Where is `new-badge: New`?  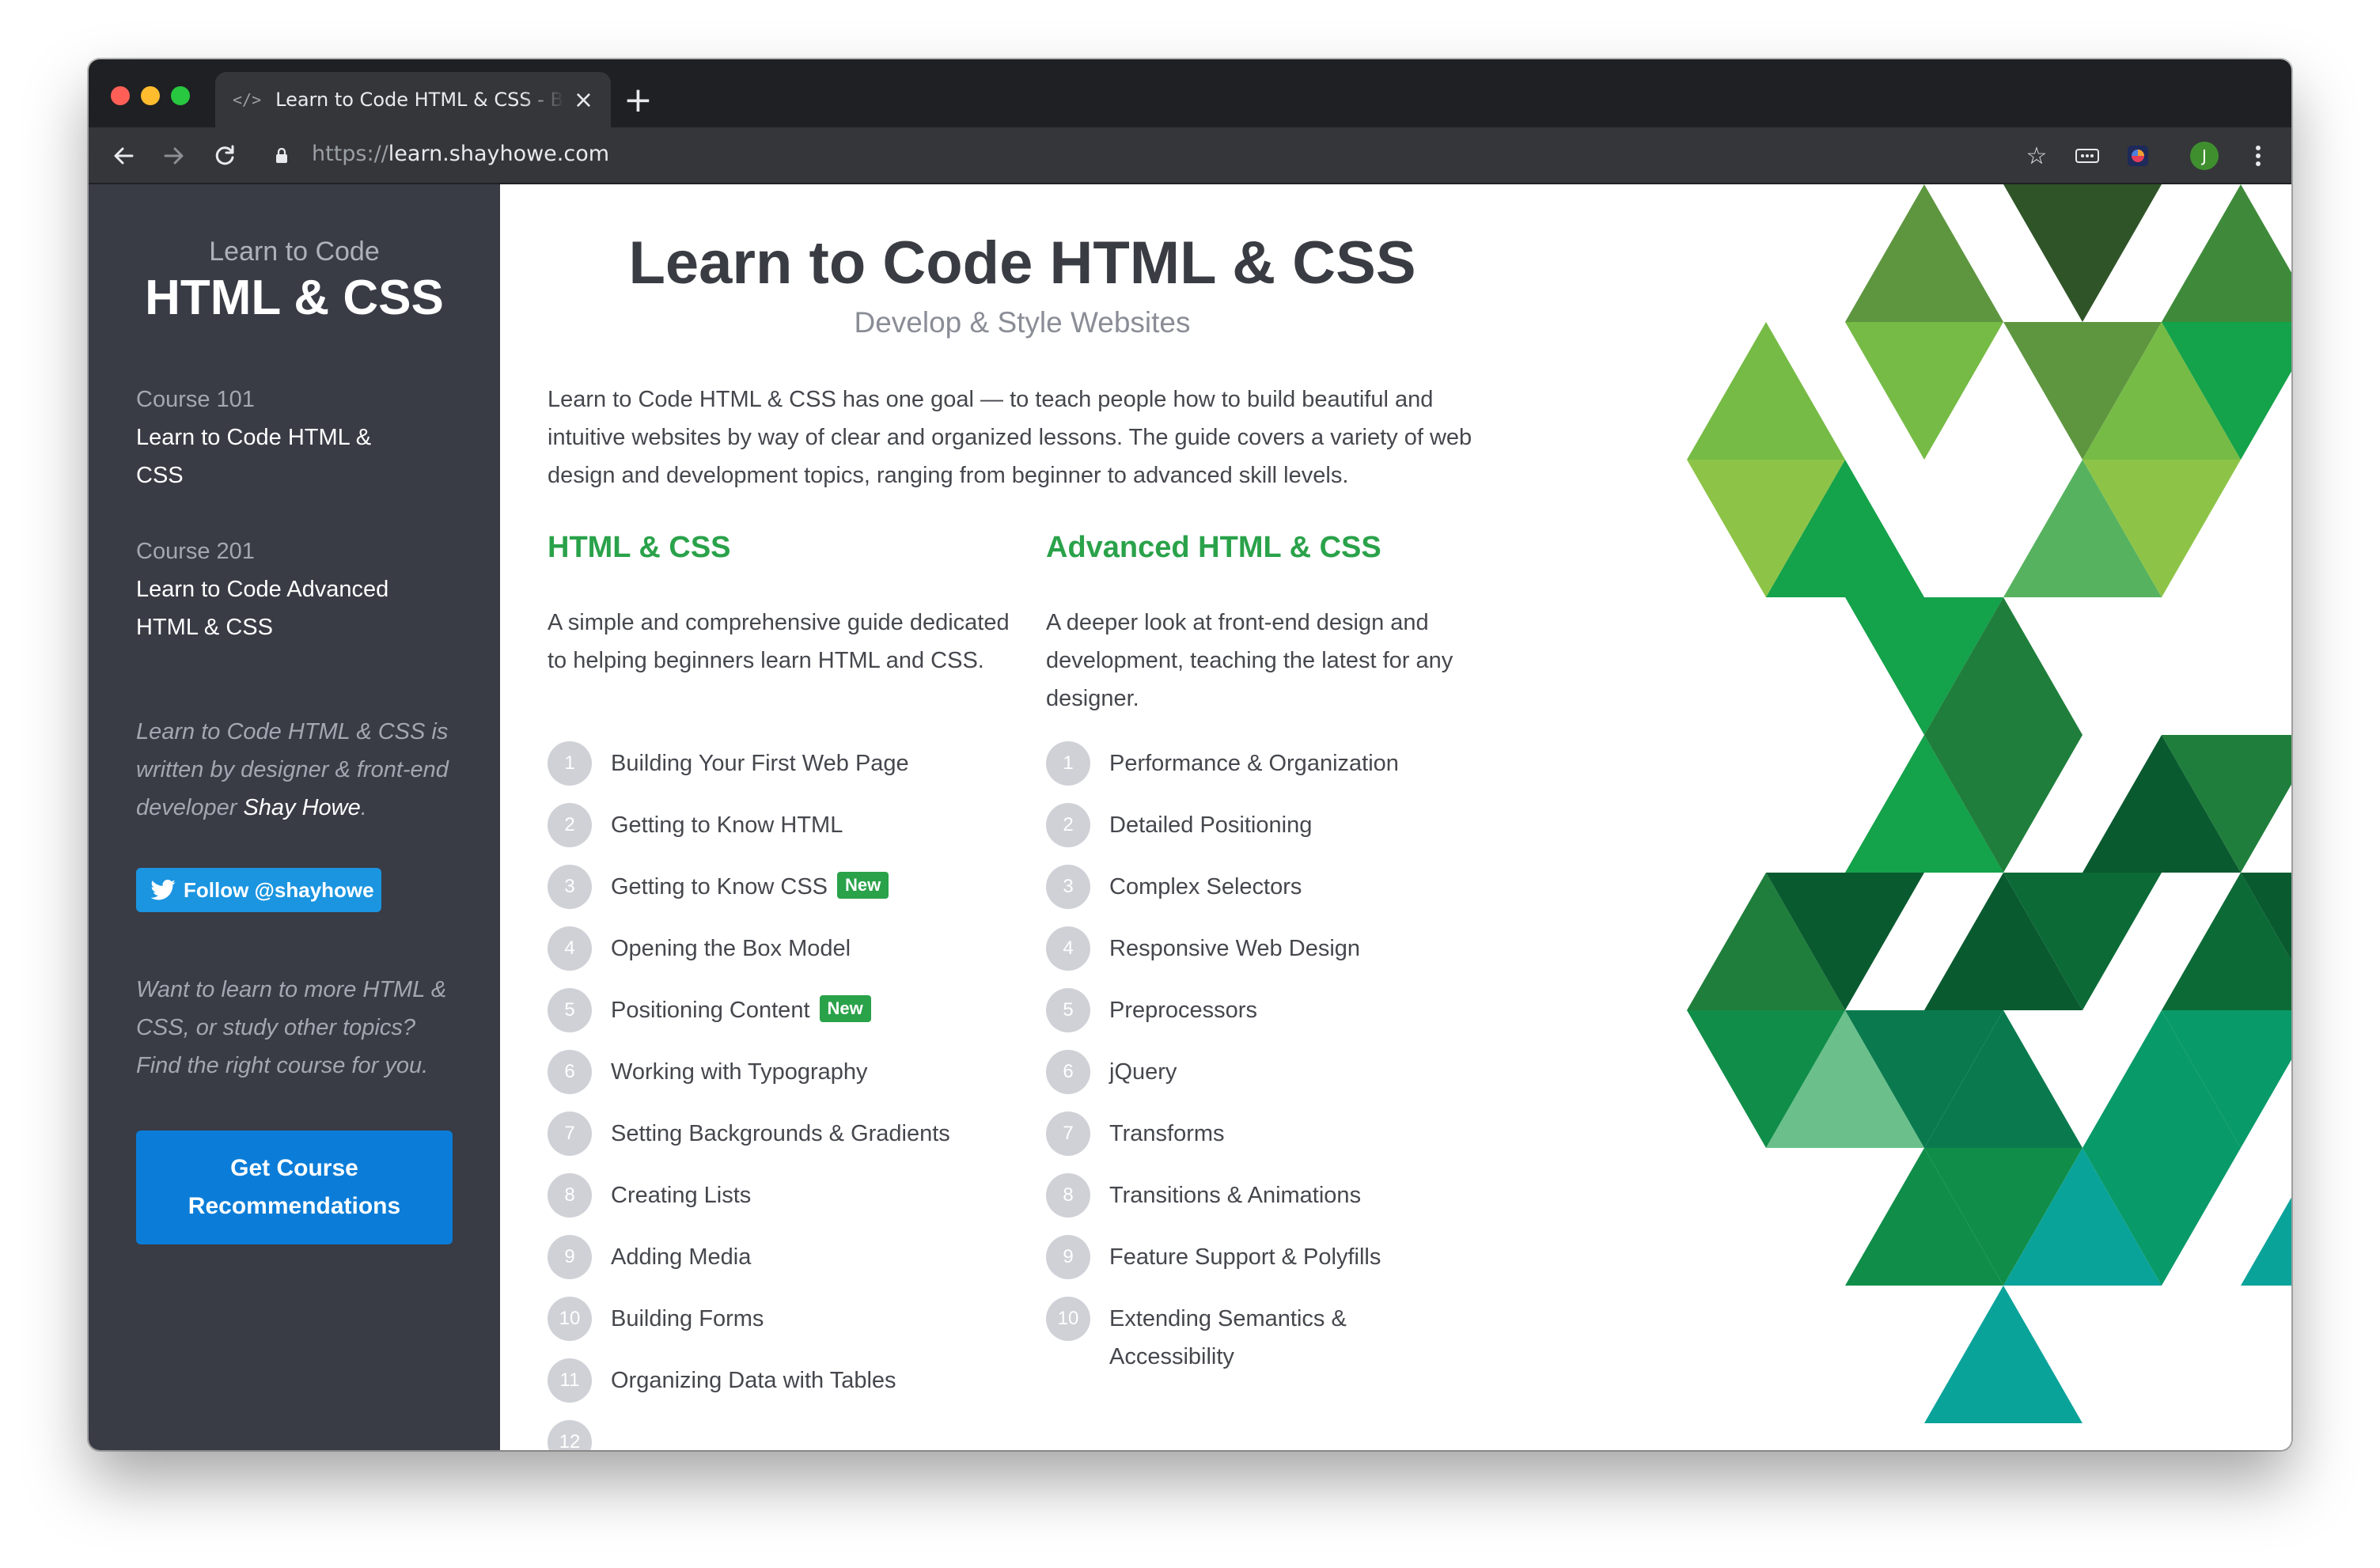
new-badge: New is located at coordinates (863, 885).